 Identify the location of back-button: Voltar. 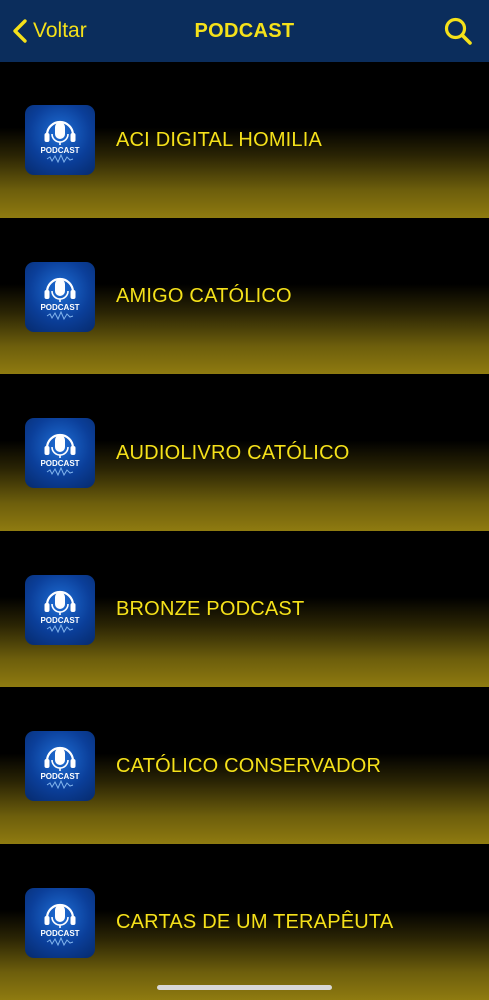
(48, 31).